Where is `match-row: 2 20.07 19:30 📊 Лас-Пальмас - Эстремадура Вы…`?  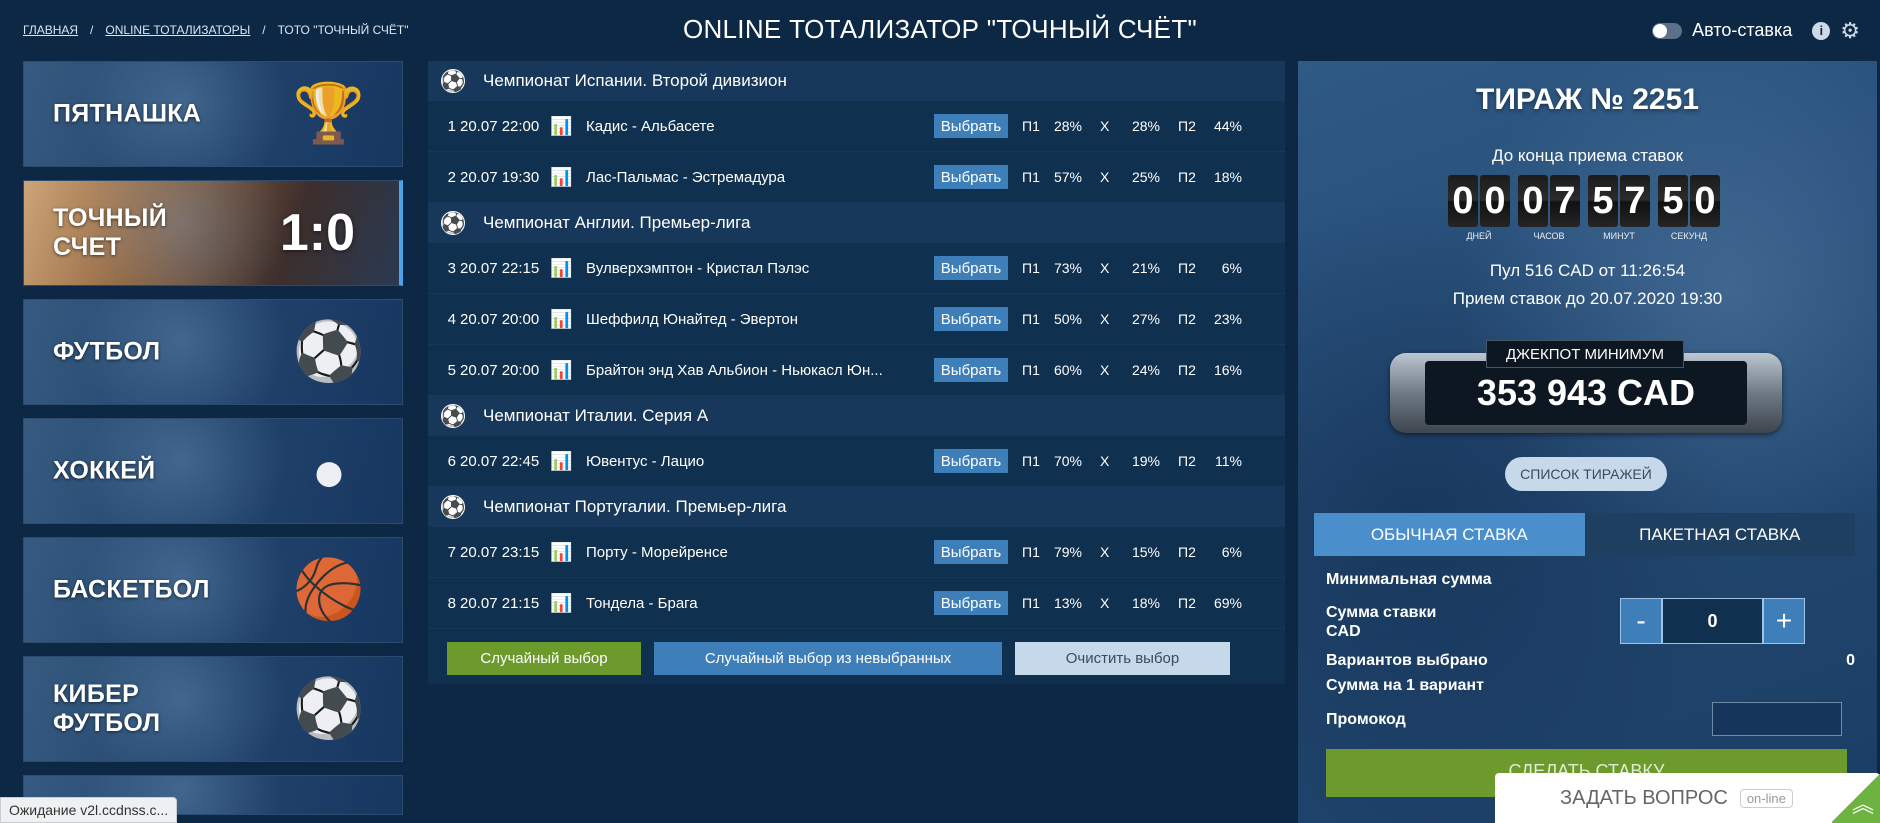 match-row: 2 20.07 19:30 📊 Лас-Пальмас - Эстремадура Вы… is located at coordinates (856, 177).